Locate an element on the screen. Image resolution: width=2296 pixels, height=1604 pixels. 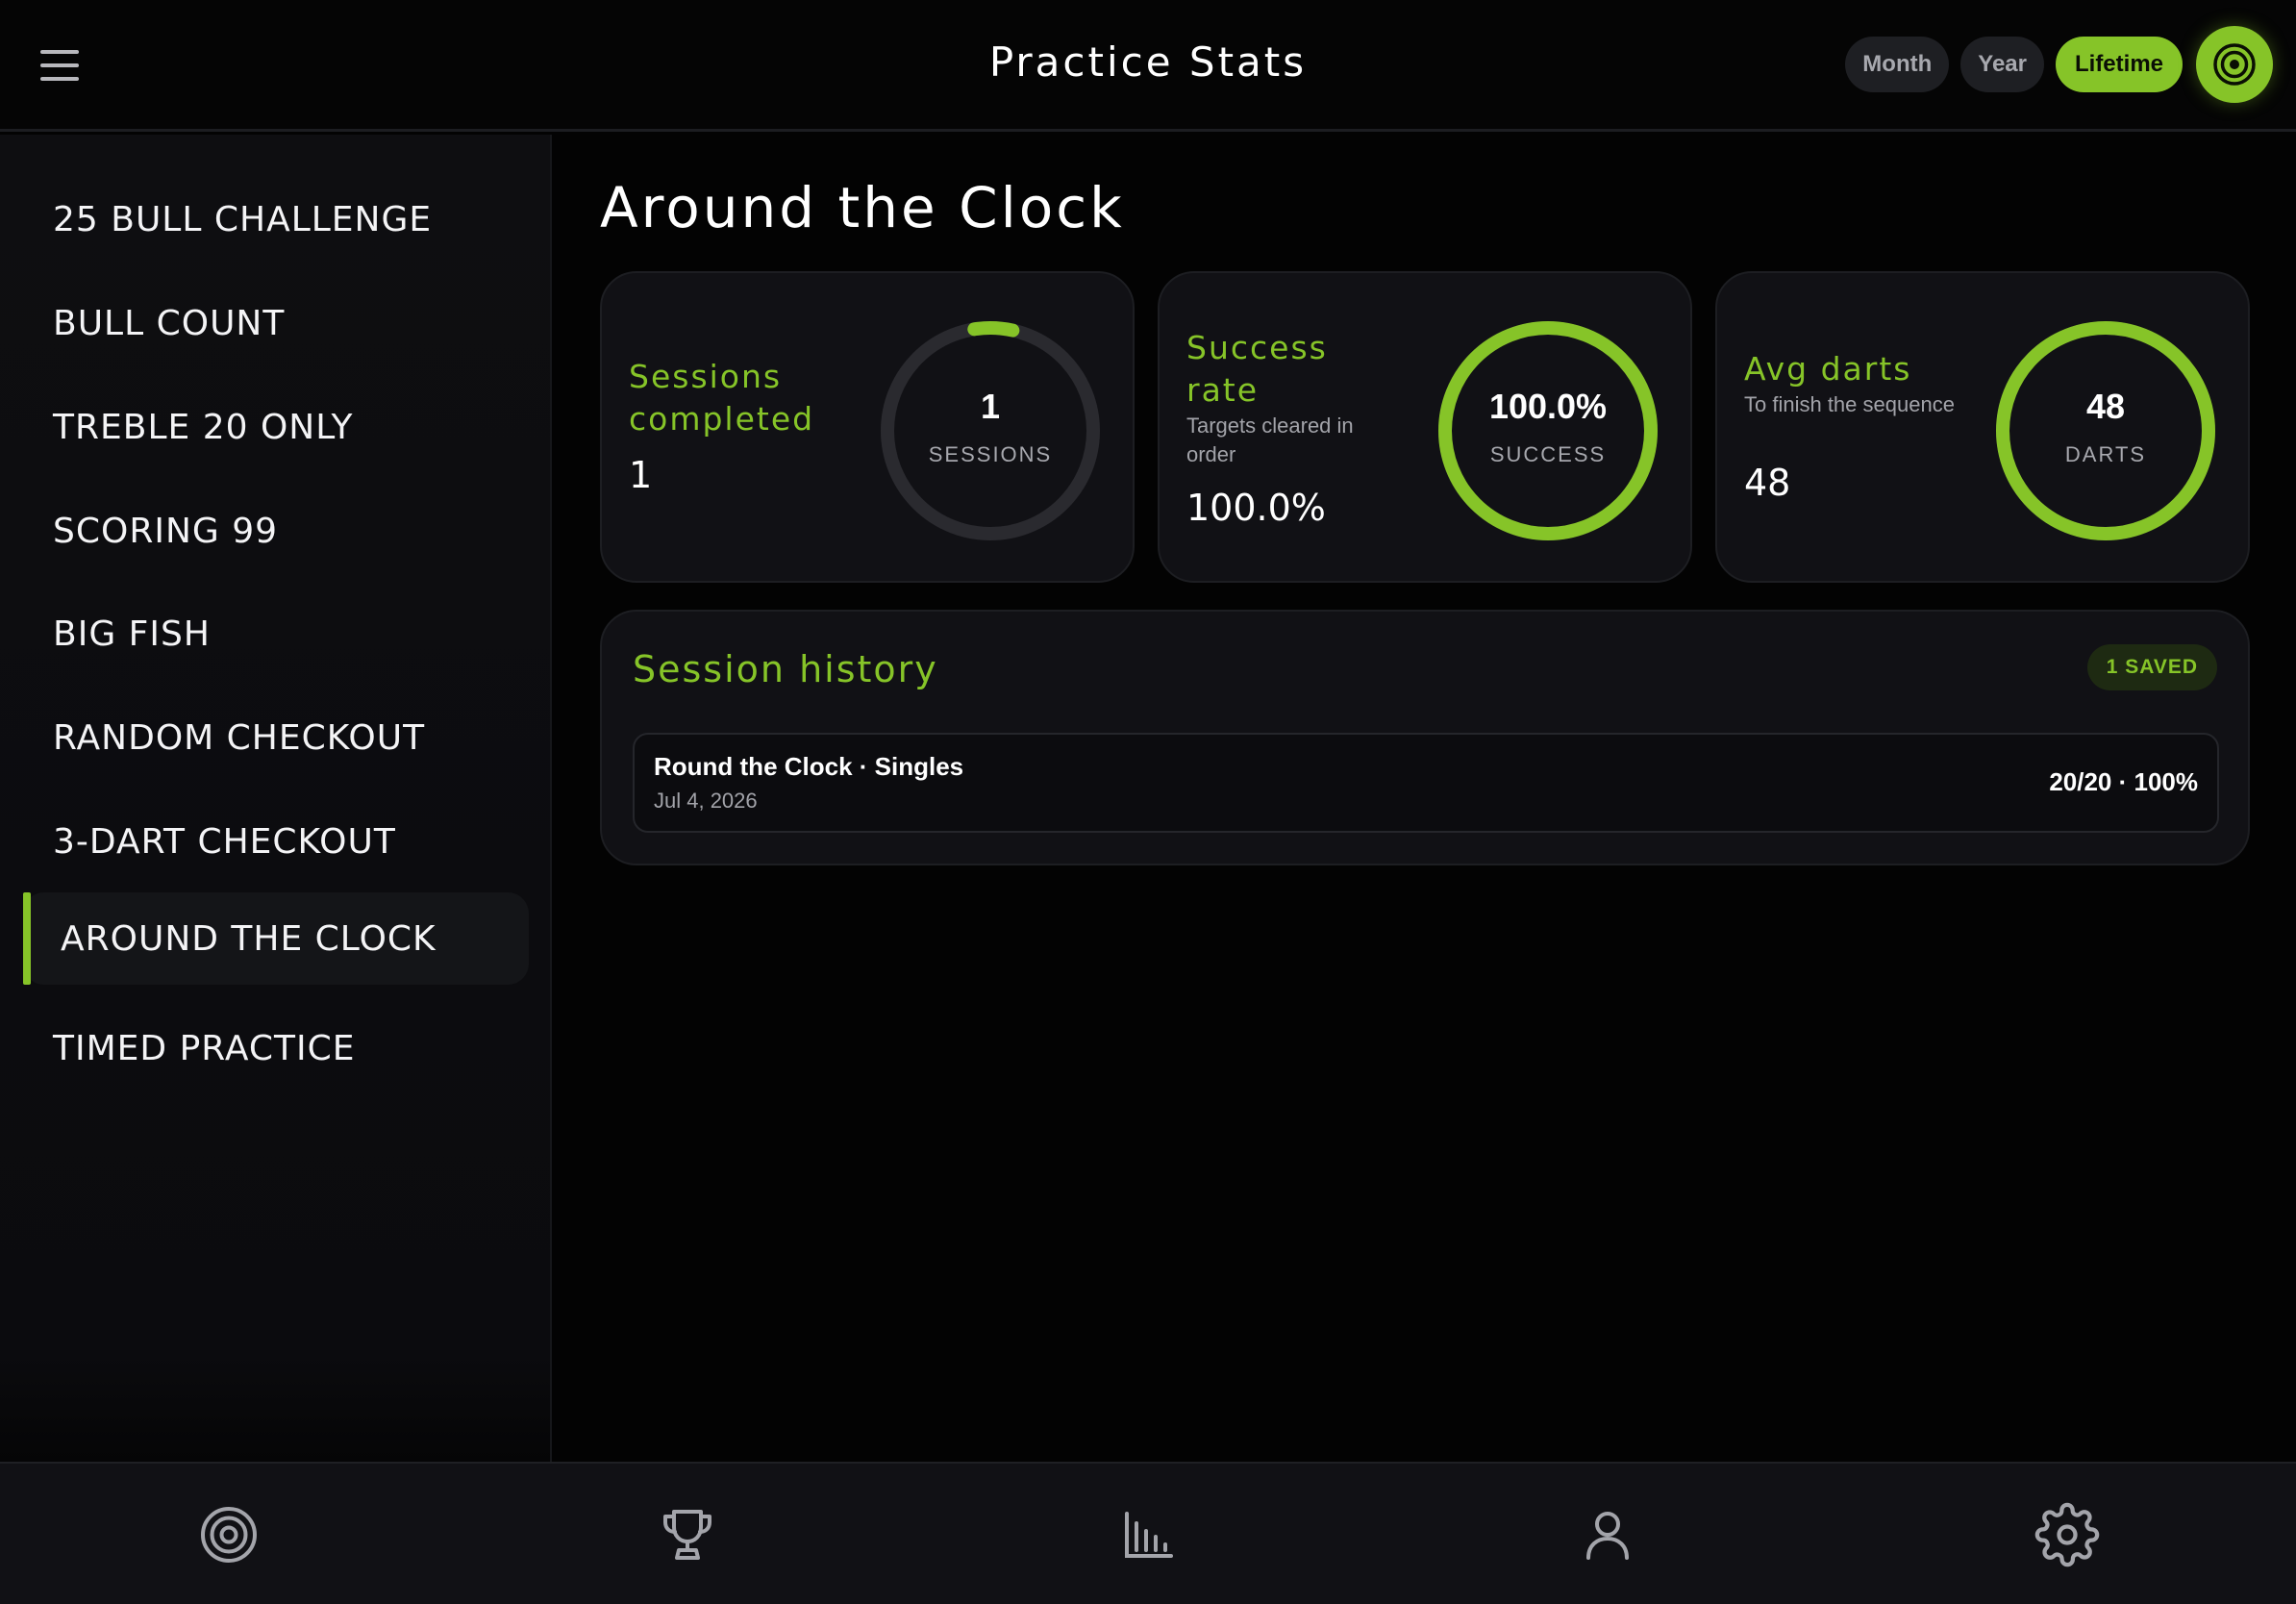
stat-label: Success is located at coordinates (1257, 347).